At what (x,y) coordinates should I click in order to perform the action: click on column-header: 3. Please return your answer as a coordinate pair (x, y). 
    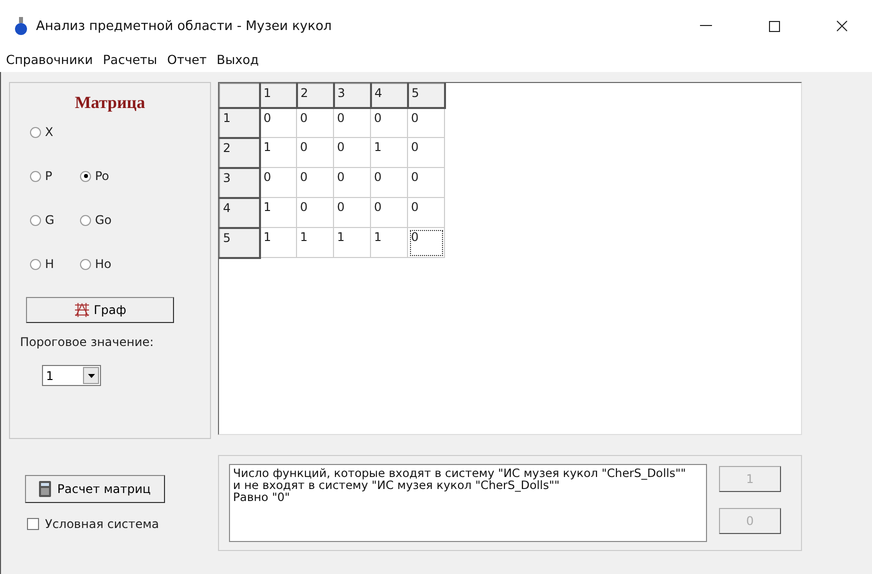
    Looking at the image, I should click on (352, 96).